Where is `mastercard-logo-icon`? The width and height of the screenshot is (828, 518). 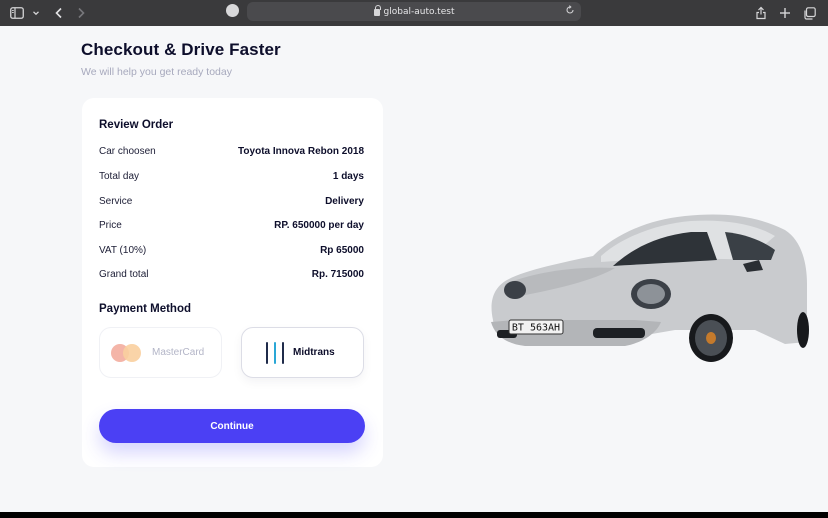
mastercard-logo-icon is located at coordinates (127, 352).